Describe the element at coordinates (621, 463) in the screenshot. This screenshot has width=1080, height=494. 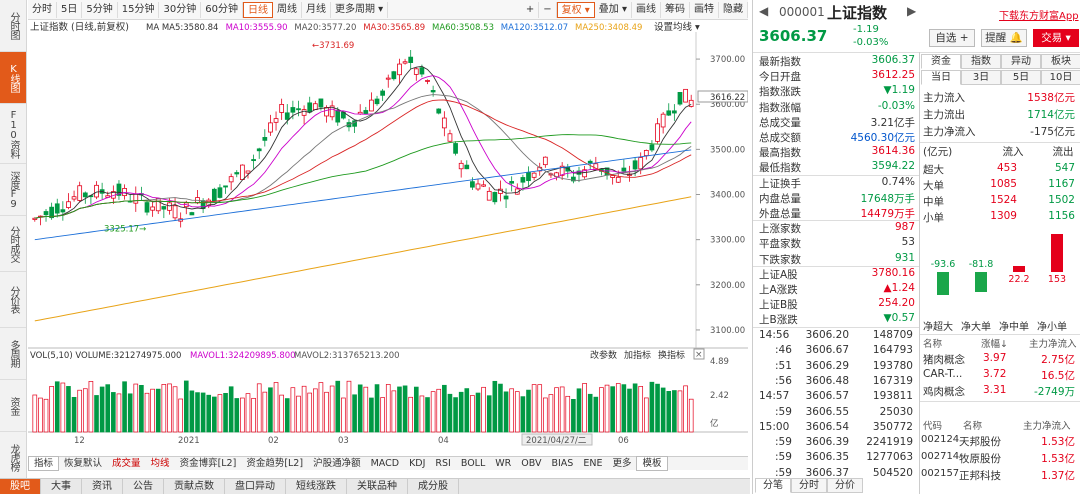
I see `indicator-tab: 更多` at that location.